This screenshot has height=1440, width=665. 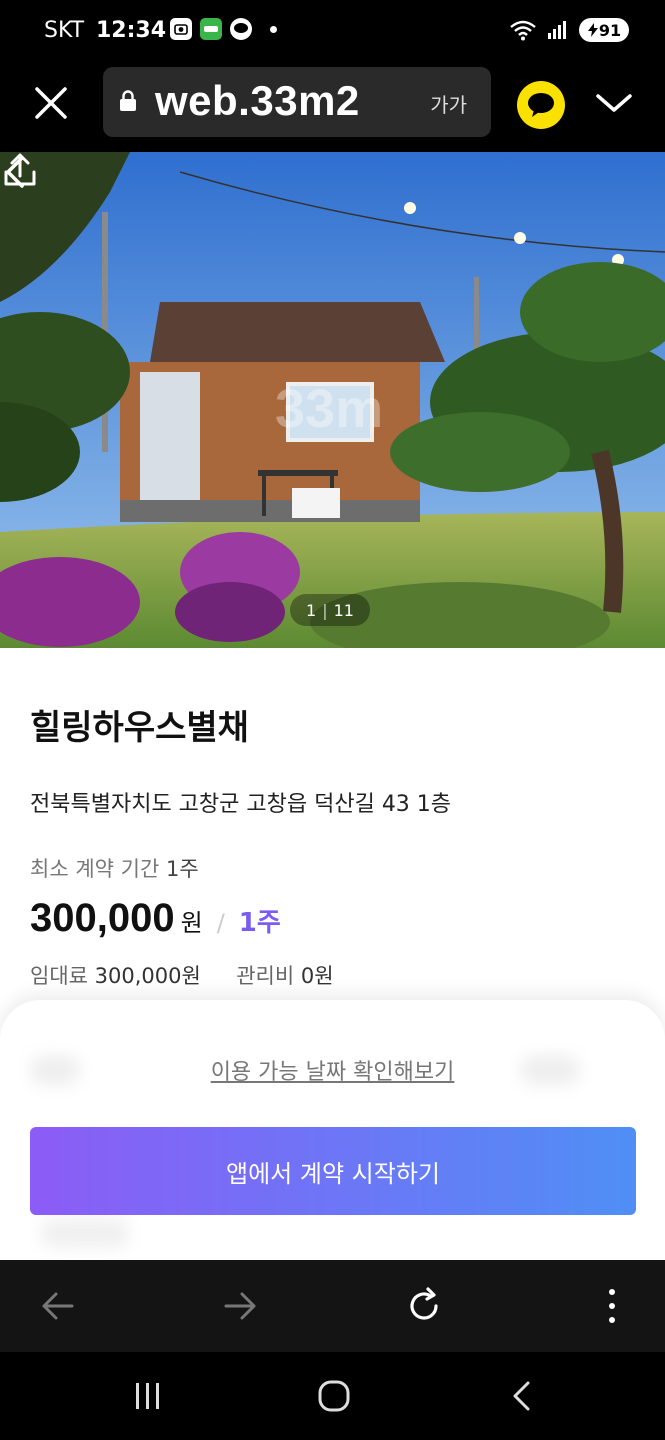 I want to click on image-counter-total: 11, so click(x=343, y=610).